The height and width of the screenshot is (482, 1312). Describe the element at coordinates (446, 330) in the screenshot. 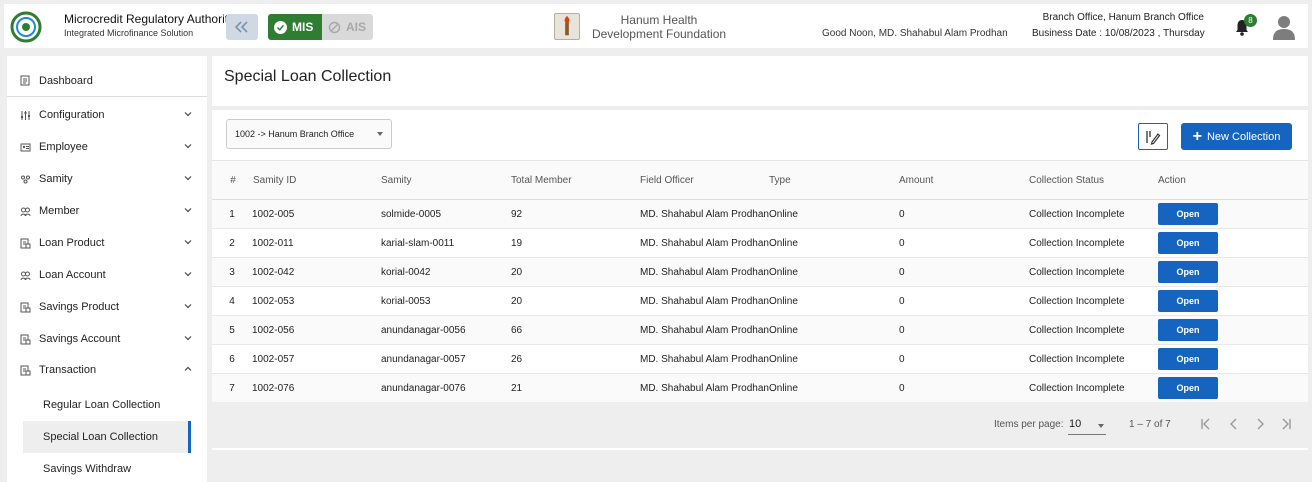

I see `table-cell-samity: anundanagar-0056` at that location.